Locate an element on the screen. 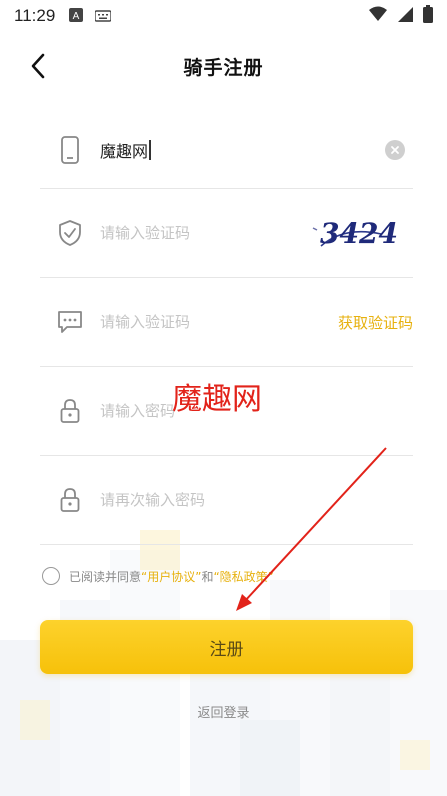  keyboard-icon is located at coordinates (103, 16).